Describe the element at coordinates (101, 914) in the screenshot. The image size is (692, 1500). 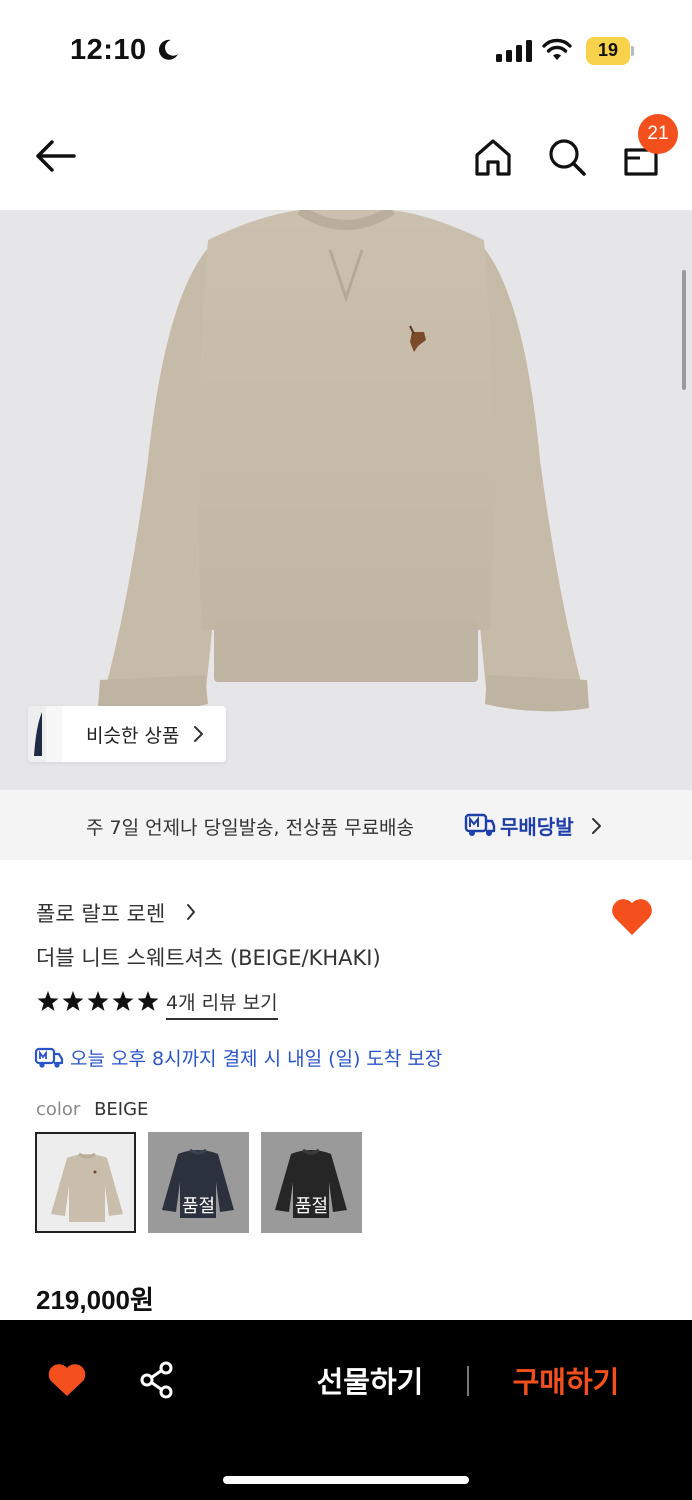
I see `brand-name: 폴로 랄프 로렌` at that location.